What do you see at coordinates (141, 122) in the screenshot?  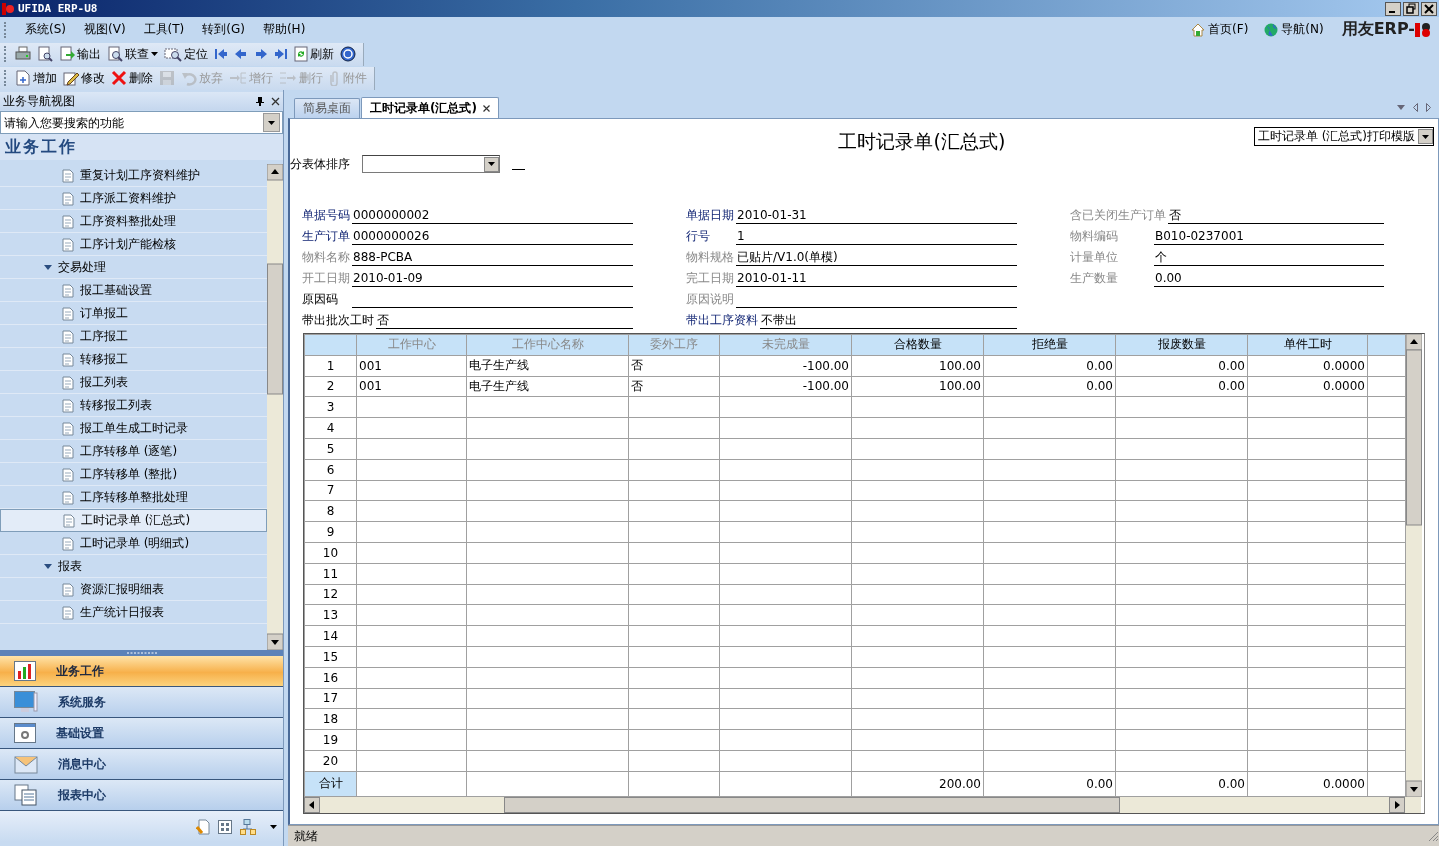 I see `search-field: 请输入您要搜索的功能` at bounding box center [141, 122].